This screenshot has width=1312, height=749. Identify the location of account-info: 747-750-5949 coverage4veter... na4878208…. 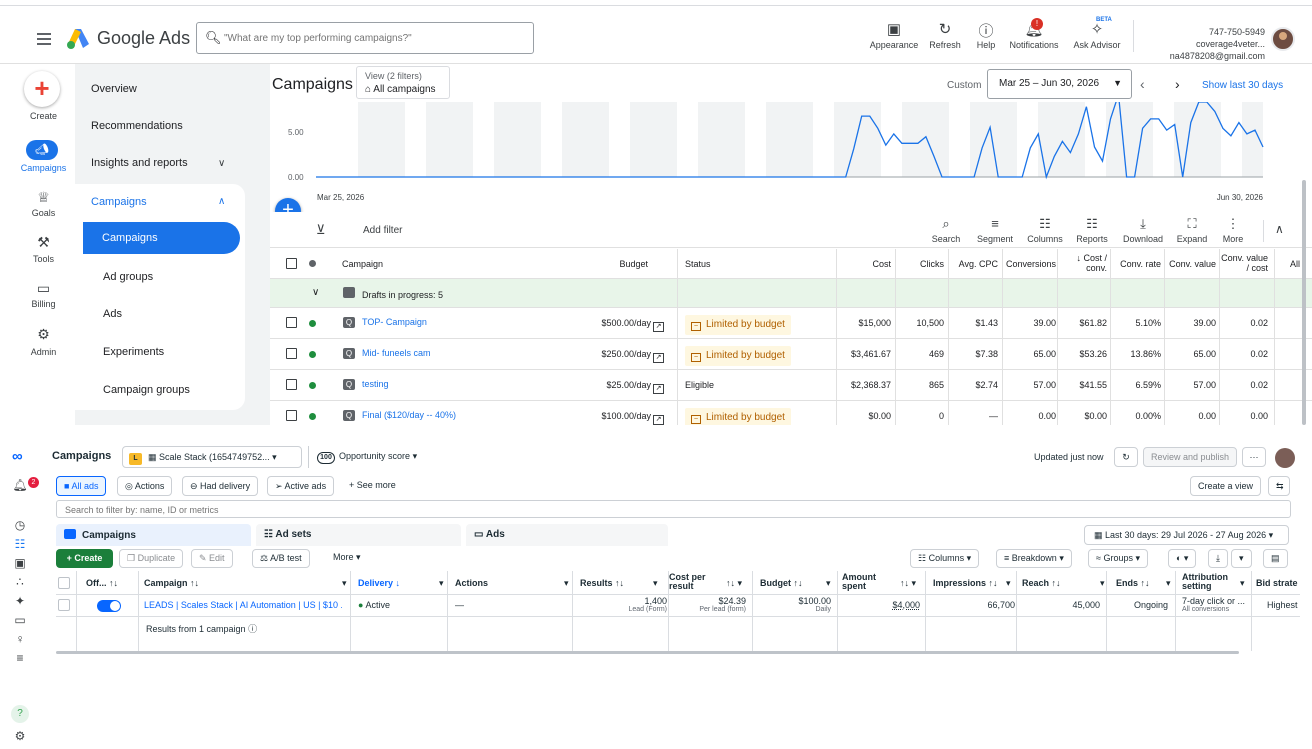
(1204, 44).